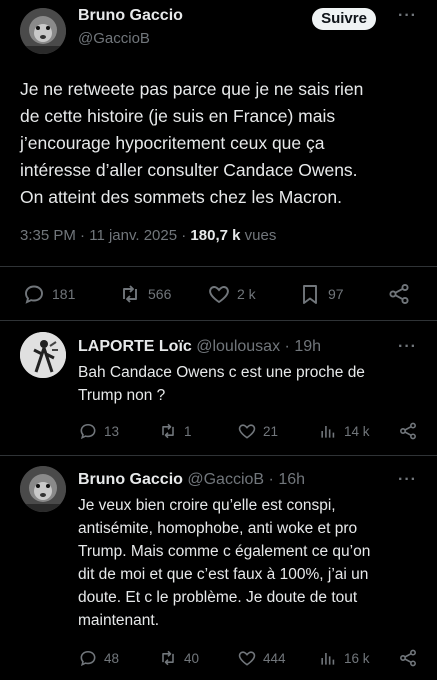  Describe the element at coordinates (336, 294) in the screenshot. I see `bookmark-count: 97` at that location.